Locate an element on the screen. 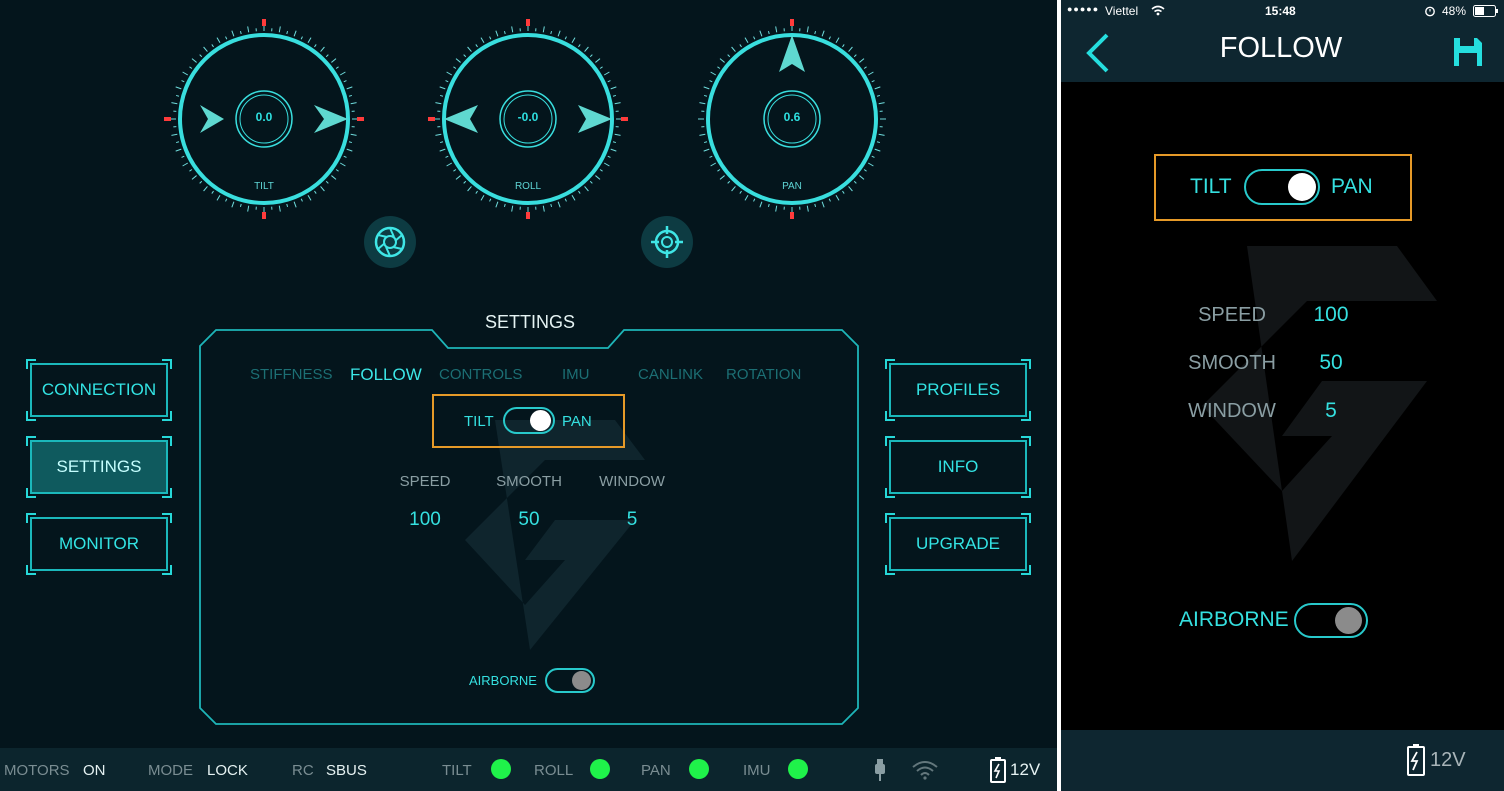 This screenshot has height=791, width=1504. target-button is located at coordinates (667, 242).